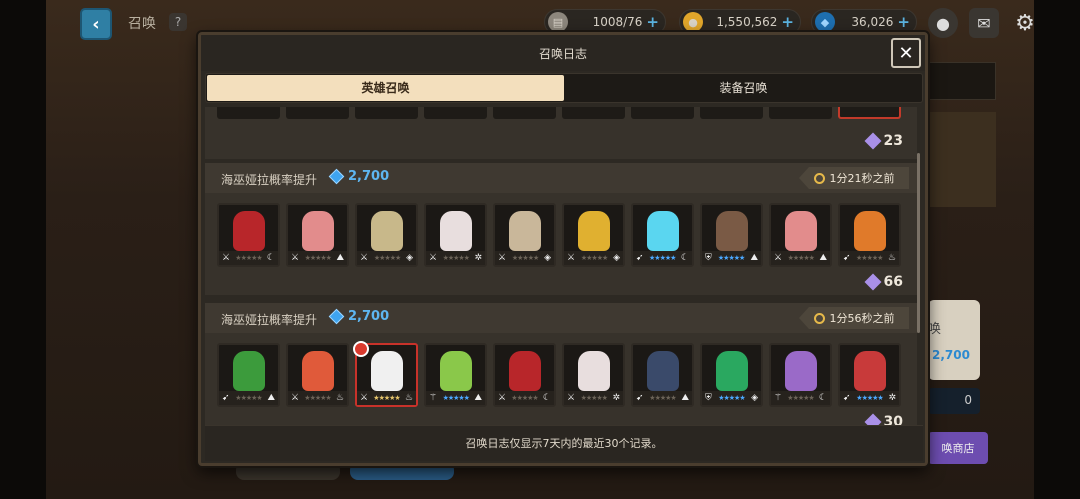 This screenshot has height=499, width=1080. I want to click on hero-ice-dragon, so click(663, 231).